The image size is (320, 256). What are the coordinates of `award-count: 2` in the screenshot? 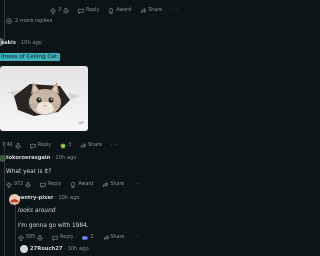 It's located at (92, 237).